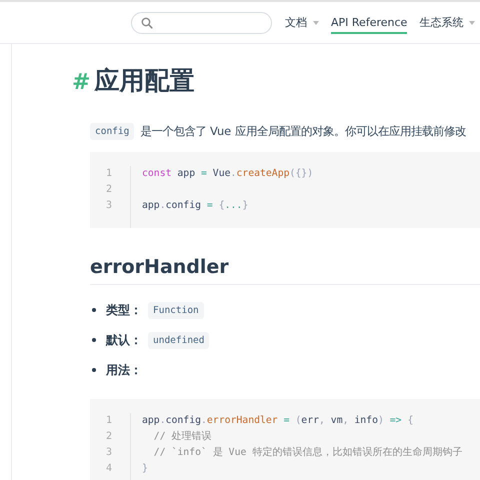 Image resolution: width=480 pixels, height=480 pixels. What do you see at coordinates (278, 421) in the screenshot?
I see `code-line: app.config.errorHandler = (err, vm, info) => {` at bounding box center [278, 421].